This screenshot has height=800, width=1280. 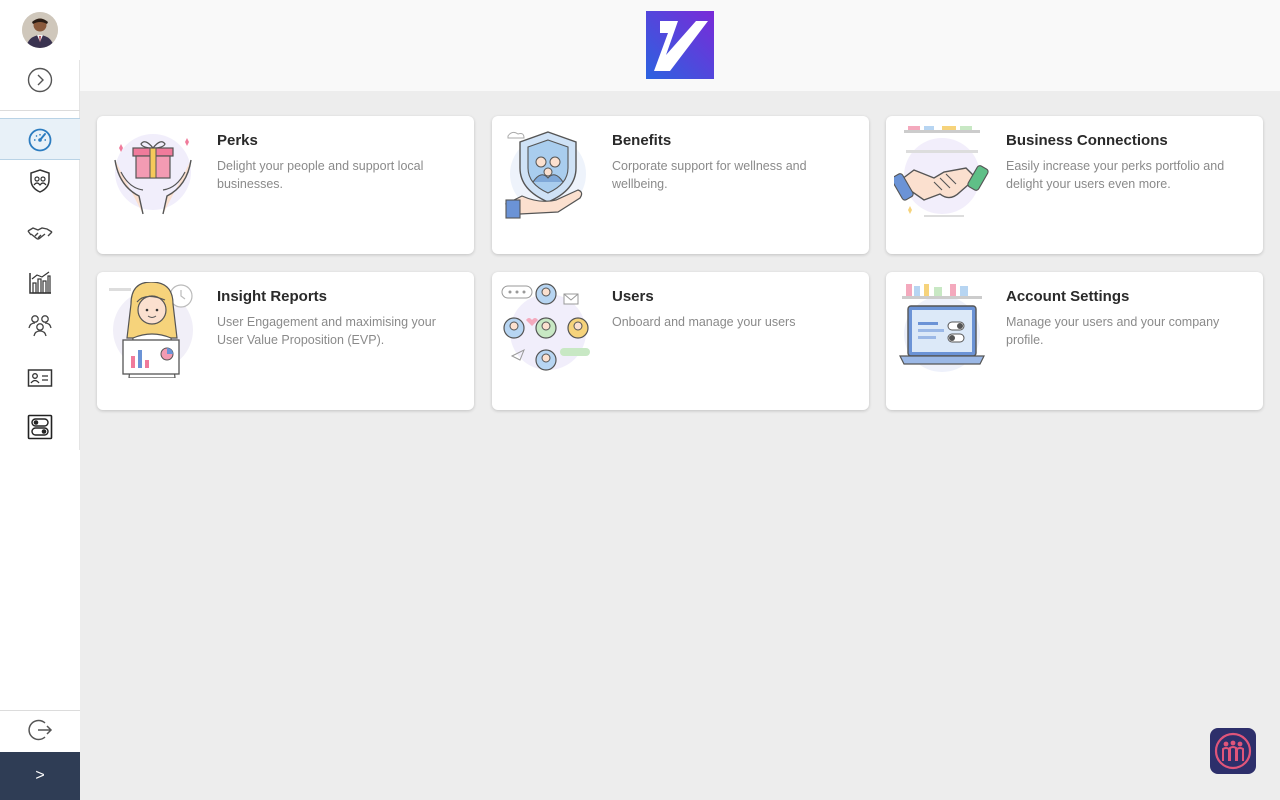 I want to click on id-card-icon, so click(x=40, y=378).